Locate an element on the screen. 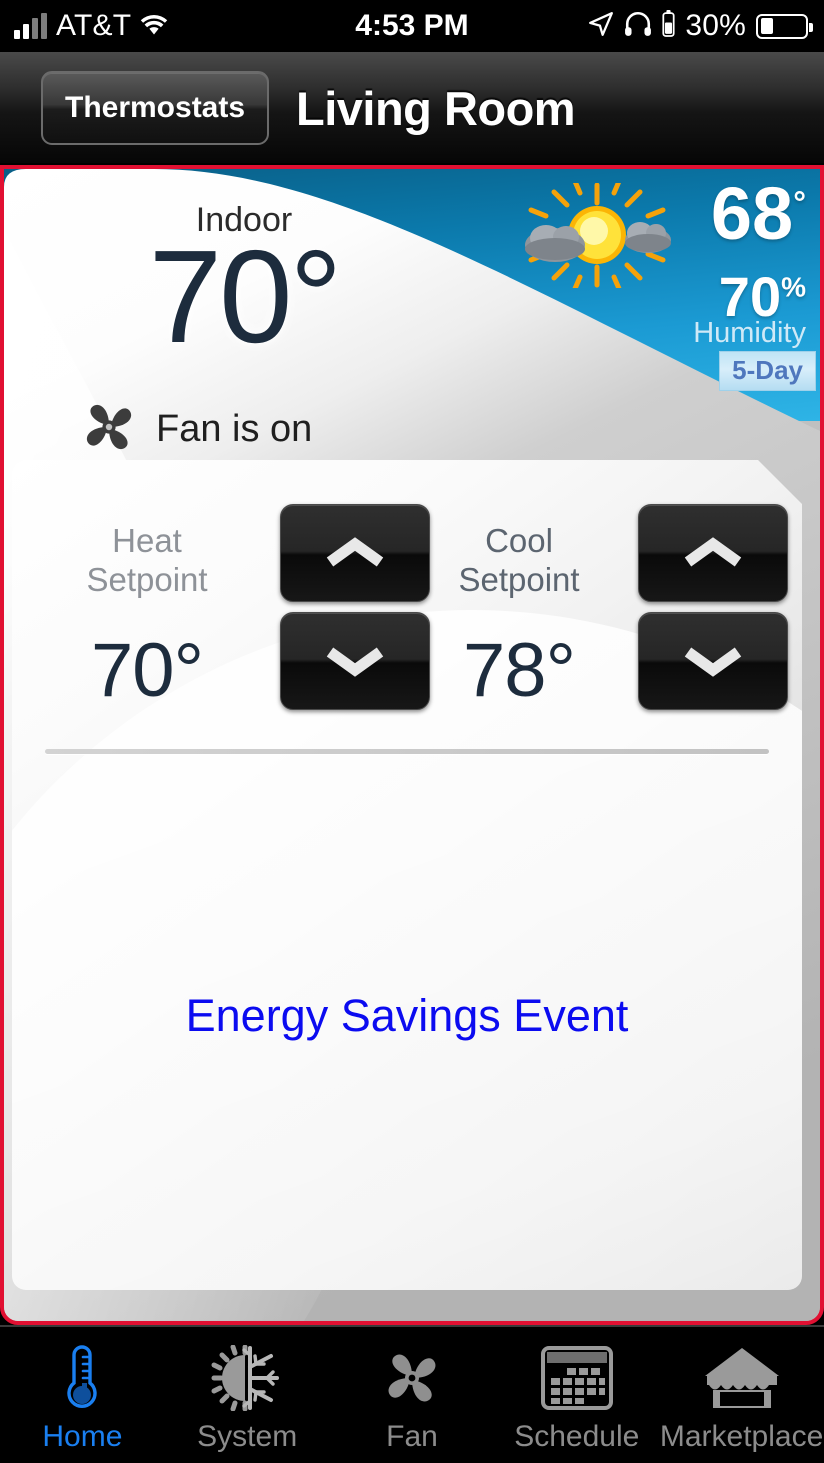  tab-marketplace: Marketplace is located at coordinates (741, 1395).